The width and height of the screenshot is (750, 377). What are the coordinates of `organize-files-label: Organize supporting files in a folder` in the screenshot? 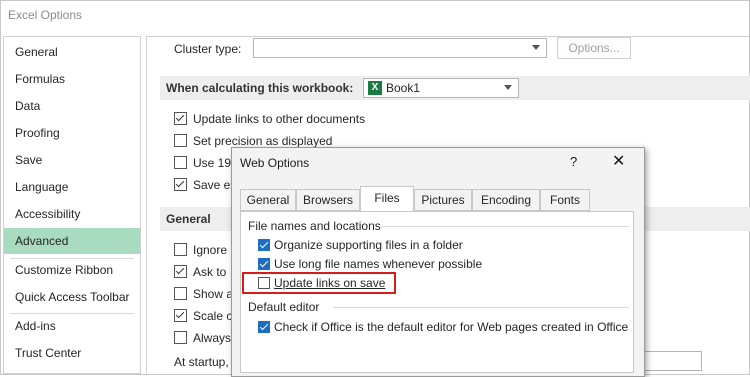 It's located at (368, 245).